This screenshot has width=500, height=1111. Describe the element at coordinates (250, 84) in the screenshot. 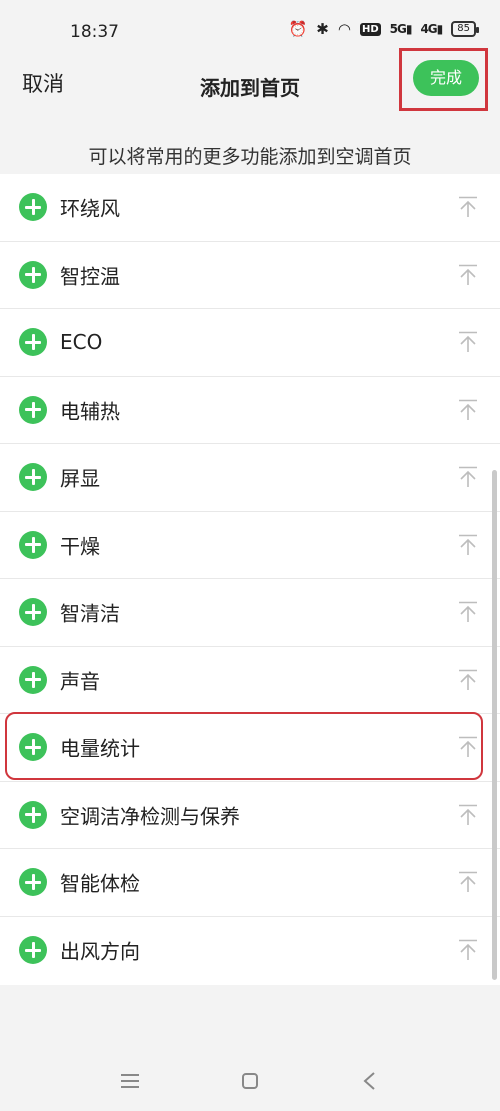

I see `nav-bar: 取消 添加到首页 完成` at that location.